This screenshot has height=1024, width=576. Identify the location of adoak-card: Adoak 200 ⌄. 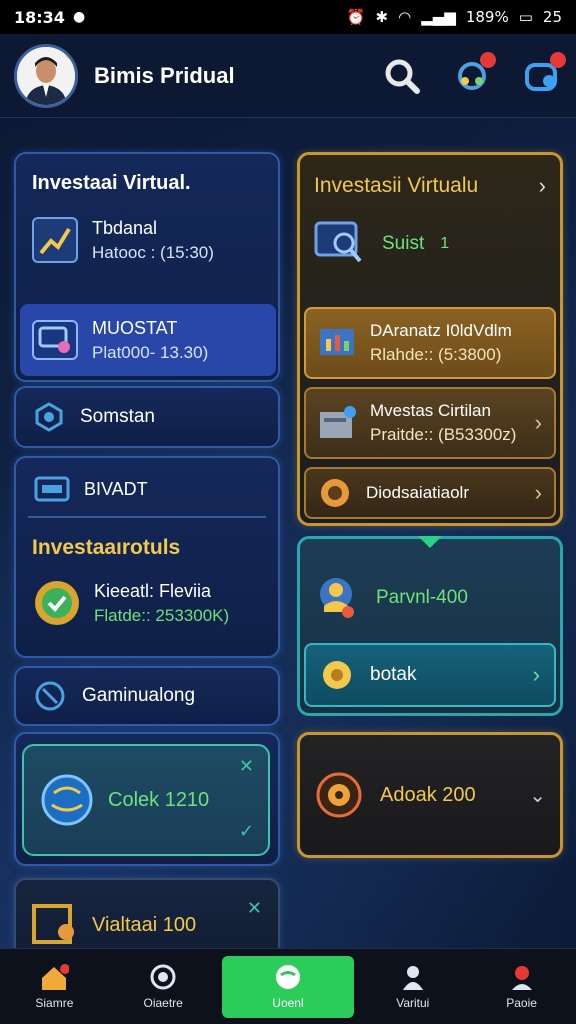
(430, 795).